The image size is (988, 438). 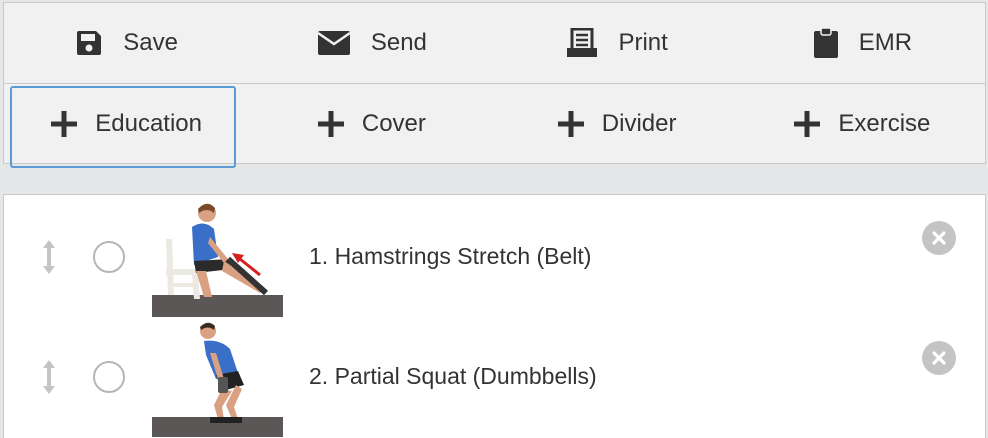 I want to click on print-icon, so click(x=582, y=43).